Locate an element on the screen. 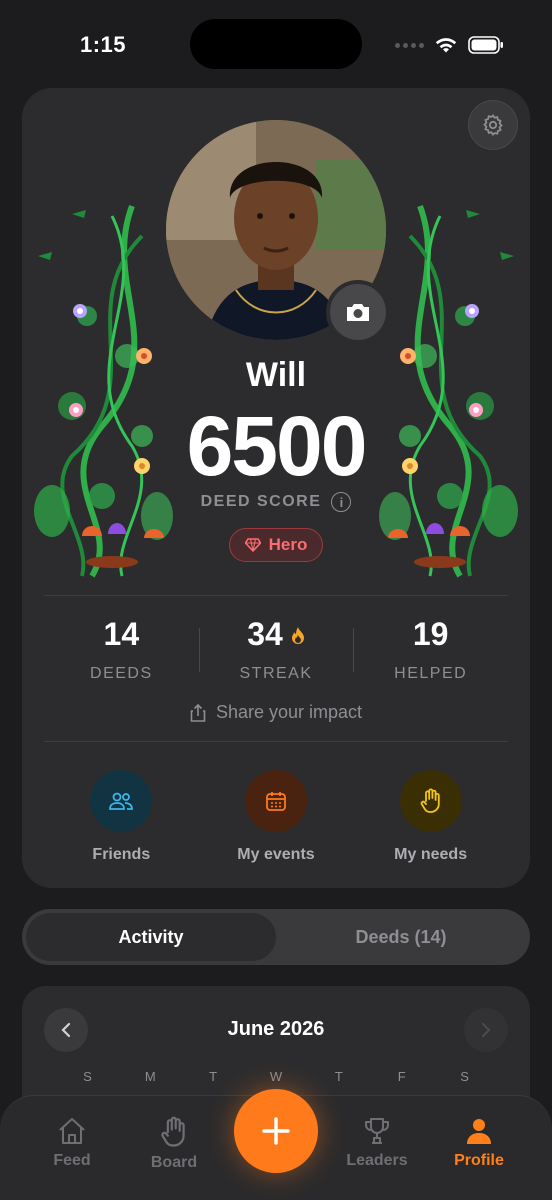  my-needs-icon-circle is located at coordinates (430, 801).